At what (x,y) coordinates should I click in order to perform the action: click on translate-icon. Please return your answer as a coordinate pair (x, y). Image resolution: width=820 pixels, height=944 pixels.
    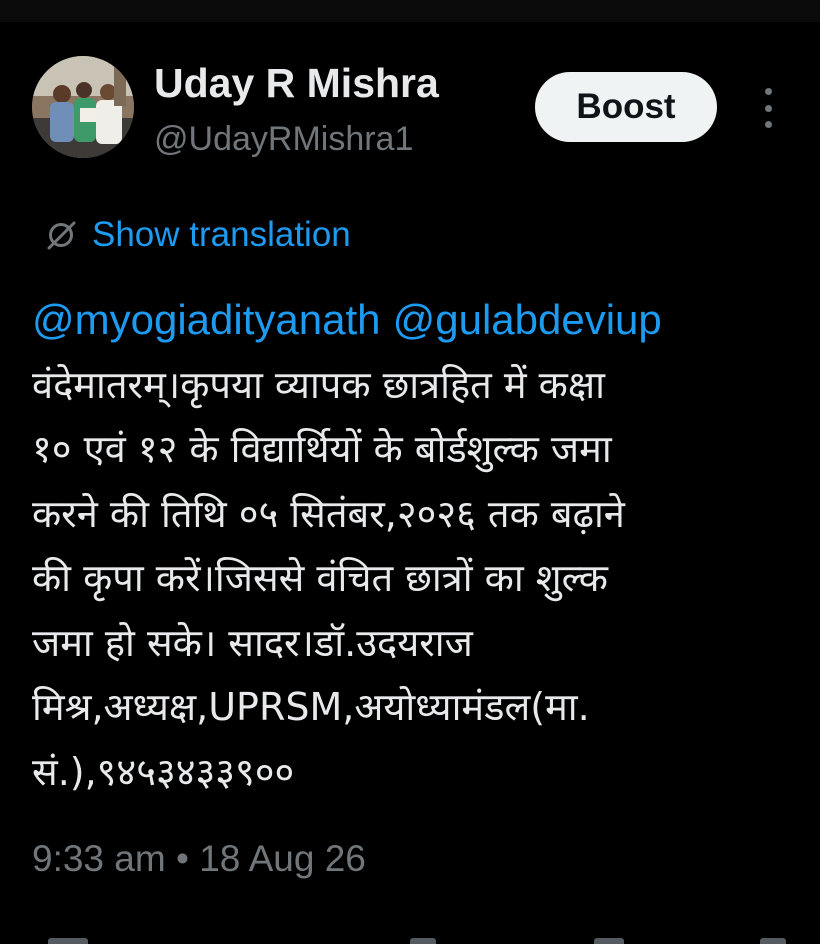
    Looking at the image, I should click on (61, 235).